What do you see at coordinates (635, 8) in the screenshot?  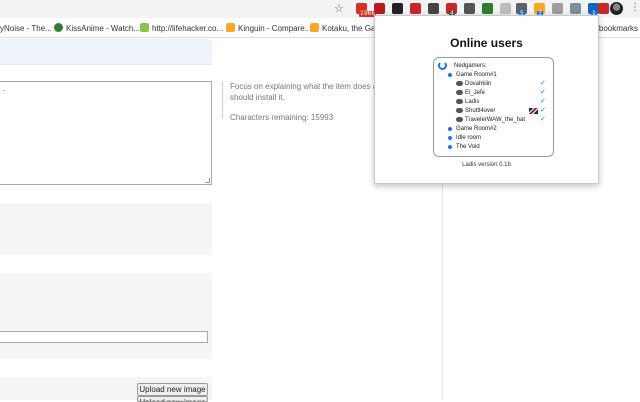 I see `browser-menu-icon: ⋮` at bounding box center [635, 8].